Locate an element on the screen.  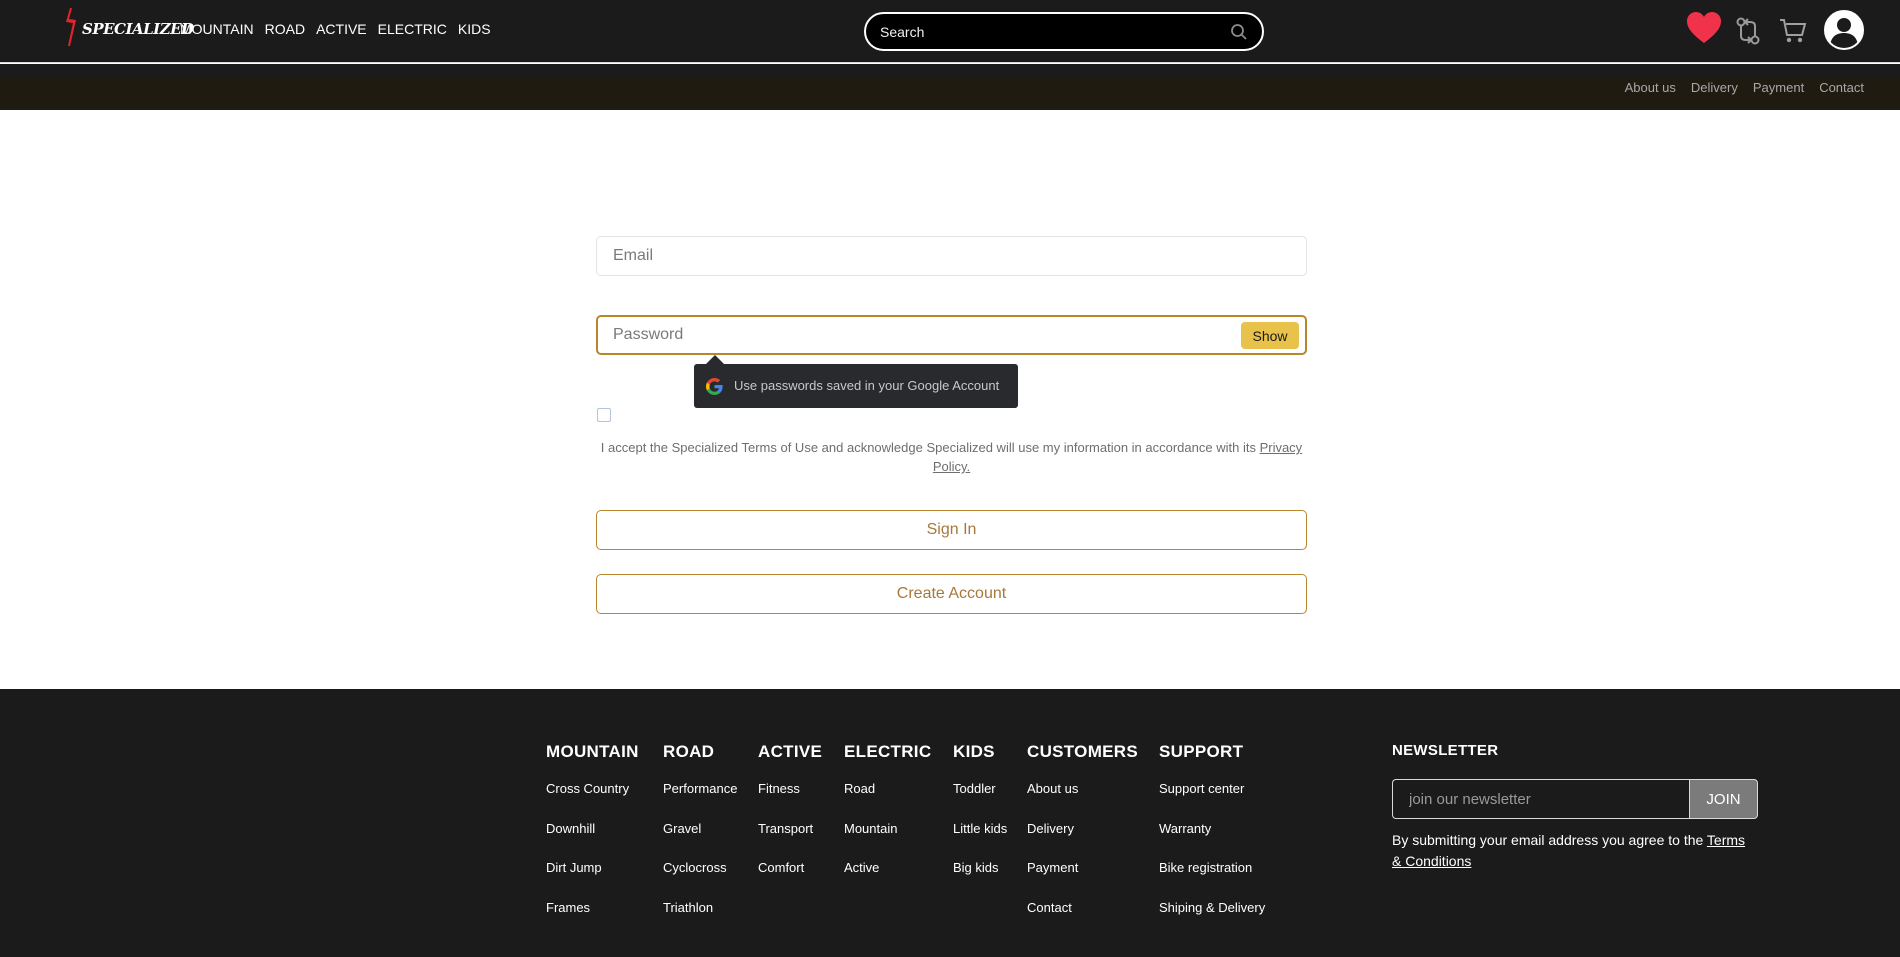
footer-heading: KIDS is located at coordinates (974, 751).